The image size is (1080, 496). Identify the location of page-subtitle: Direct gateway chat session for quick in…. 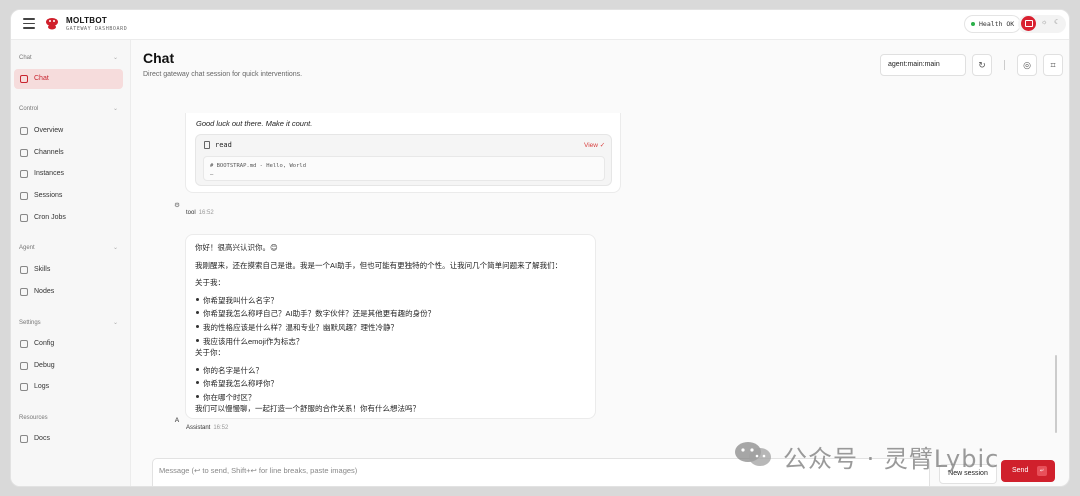
(223, 74).